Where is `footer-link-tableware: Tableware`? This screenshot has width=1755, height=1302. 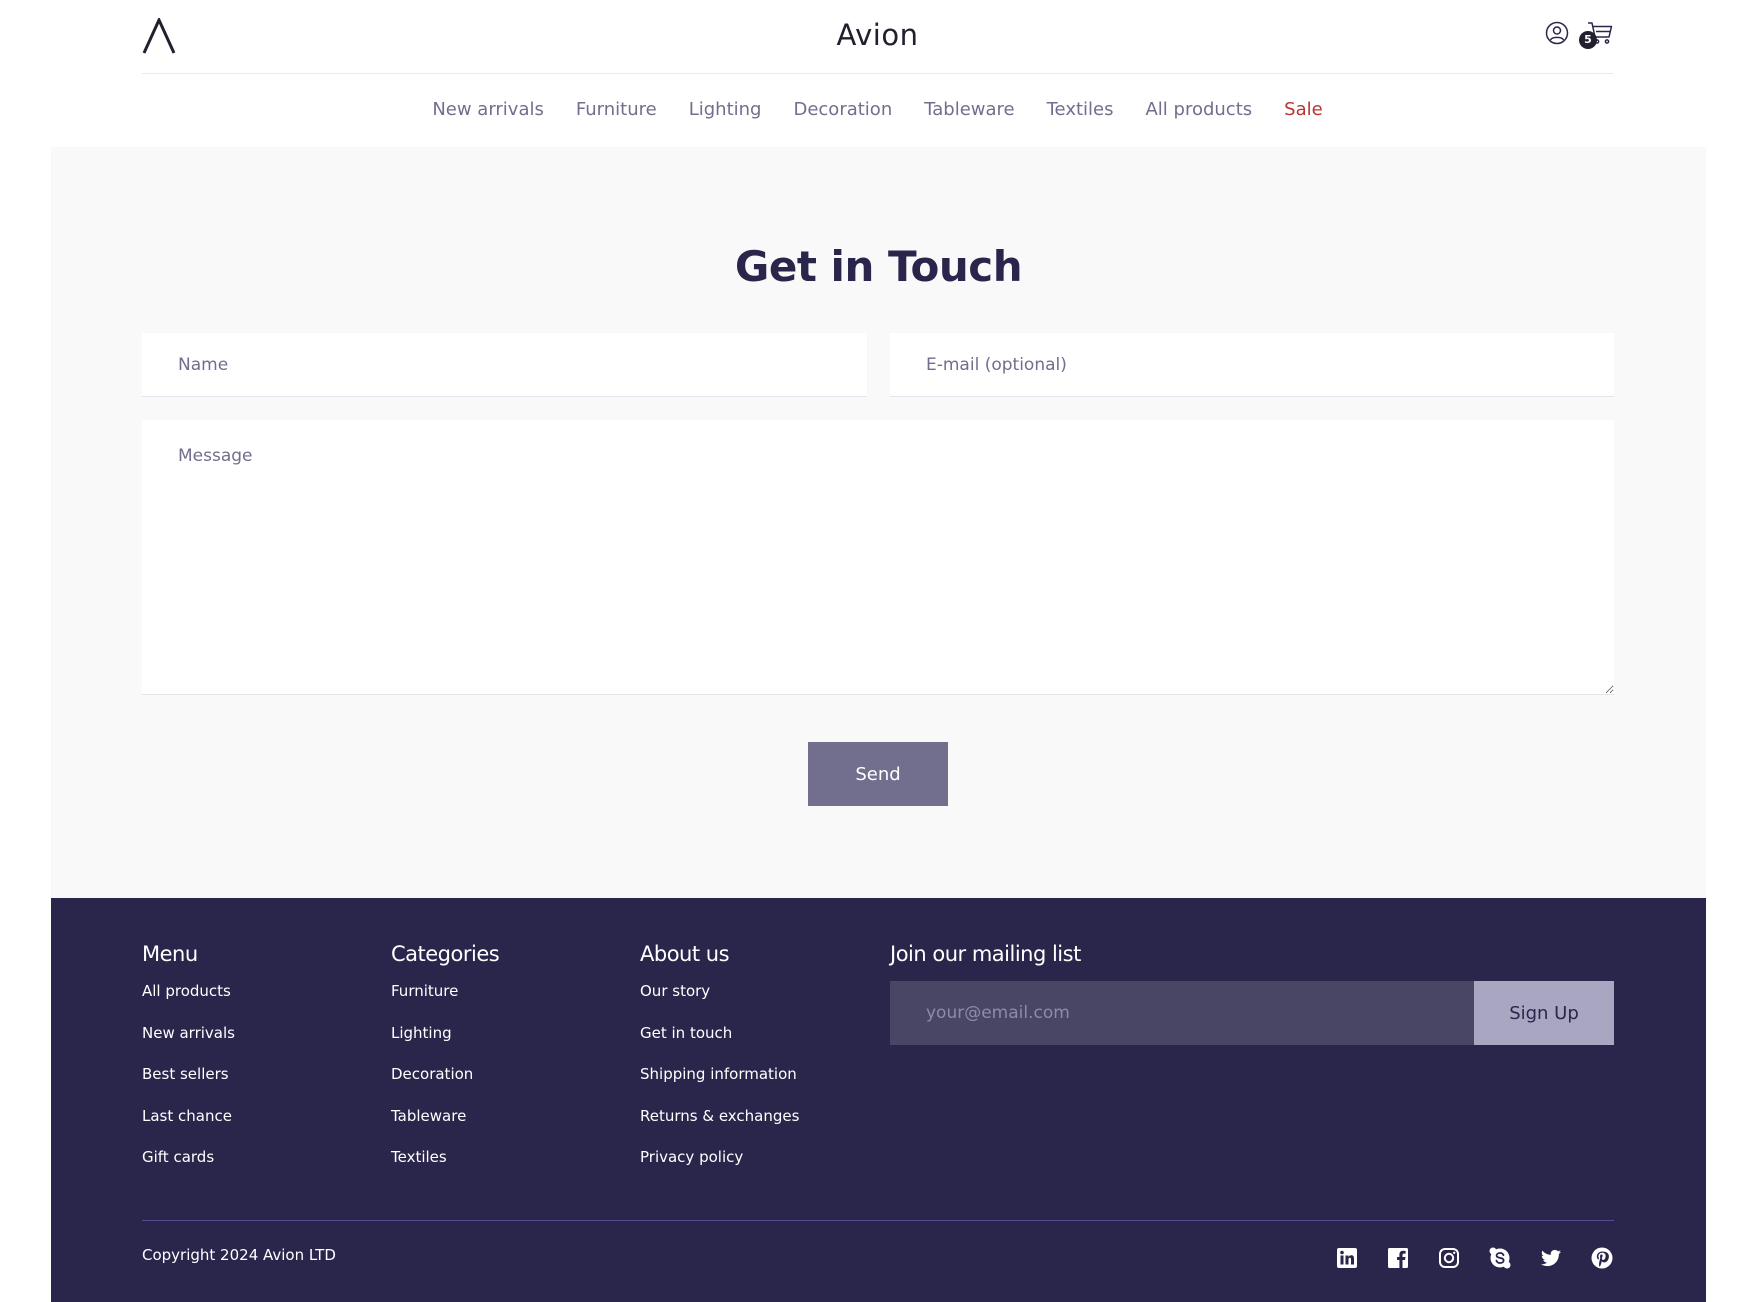 footer-link-tableware: Tableware is located at coordinates (428, 1116).